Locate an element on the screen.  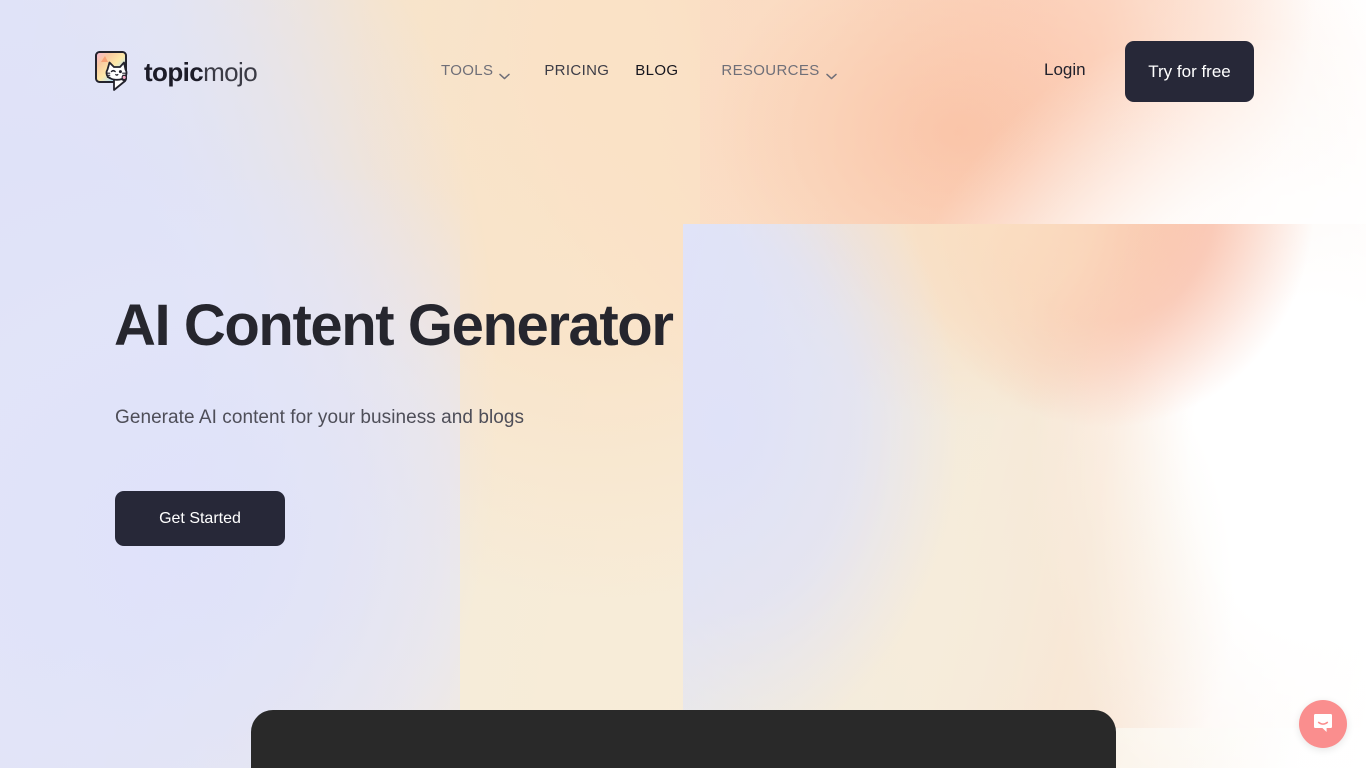
chat-launcher-button is located at coordinates (1323, 724).